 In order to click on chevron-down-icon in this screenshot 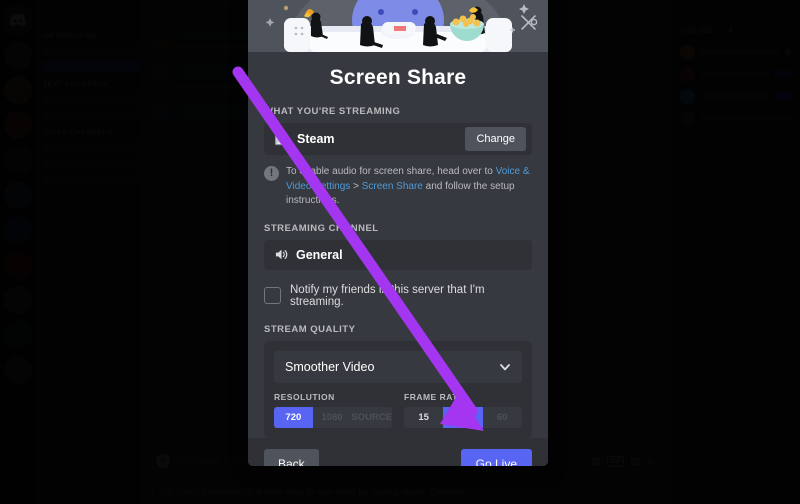, I will do `click(505, 367)`.